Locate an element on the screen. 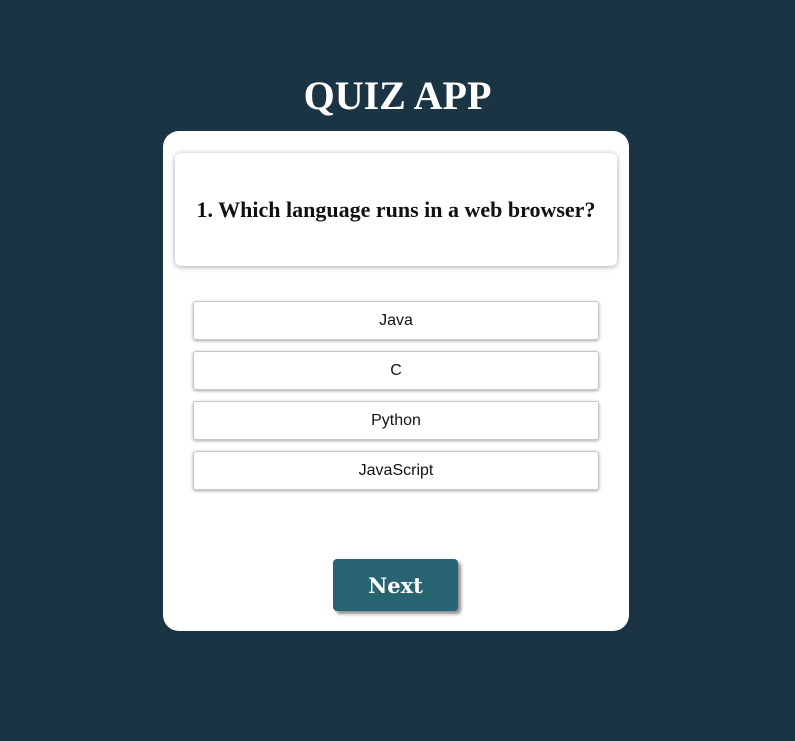 Image resolution: width=795 pixels, height=741 pixels. option-java: Java is located at coordinates (396, 320).